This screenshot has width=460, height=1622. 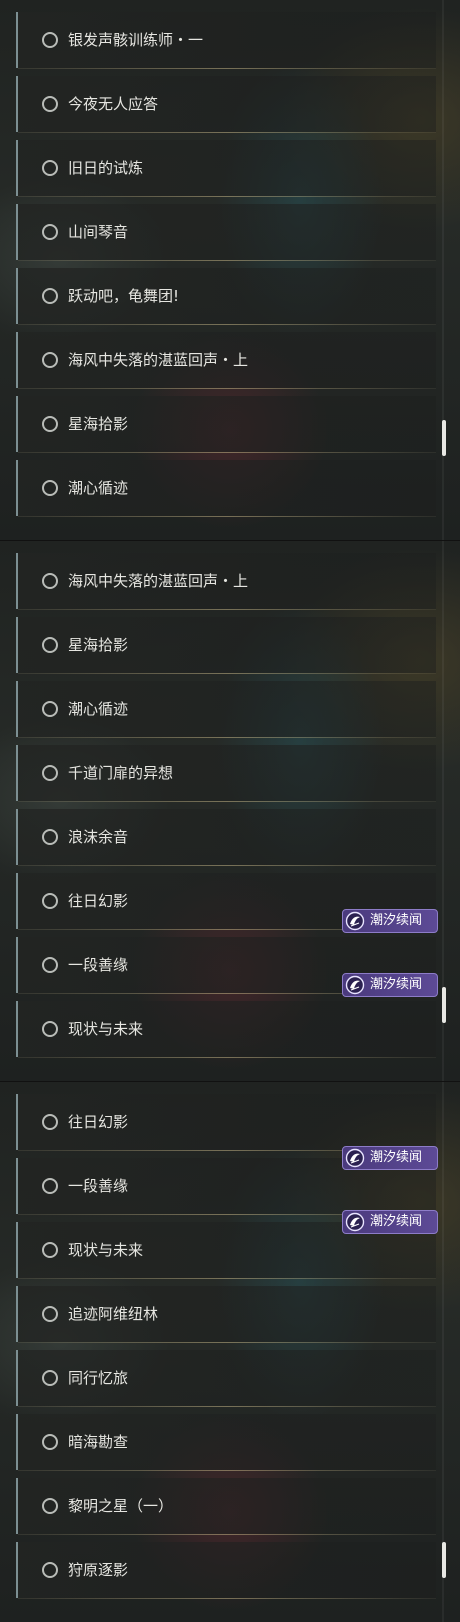 What do you see at coordinates (226, 168) in the screenshot?
I see `quest-item: 旧日的试炼` at bounding box center [226, 168].